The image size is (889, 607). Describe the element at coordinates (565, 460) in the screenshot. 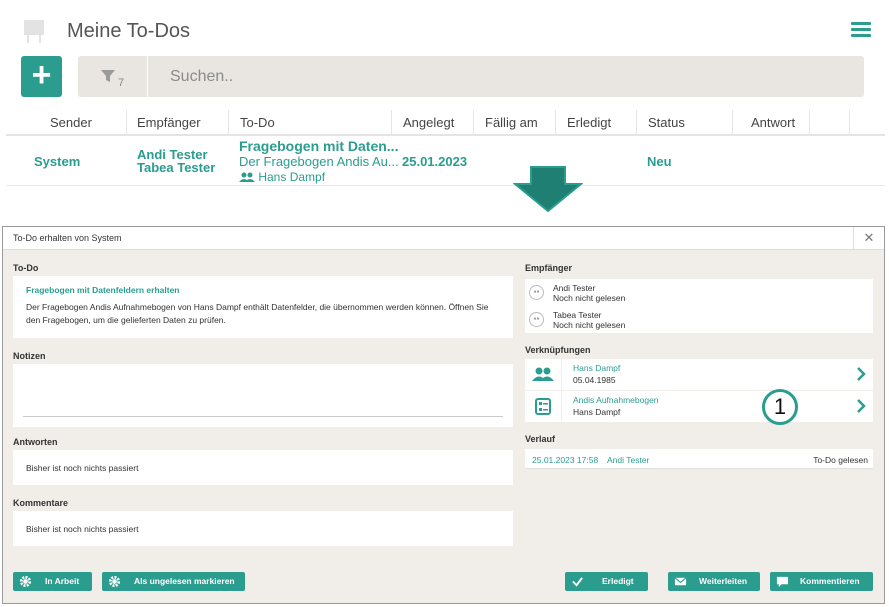

I see `history-date: 25.01.2023 17:58` at that location.